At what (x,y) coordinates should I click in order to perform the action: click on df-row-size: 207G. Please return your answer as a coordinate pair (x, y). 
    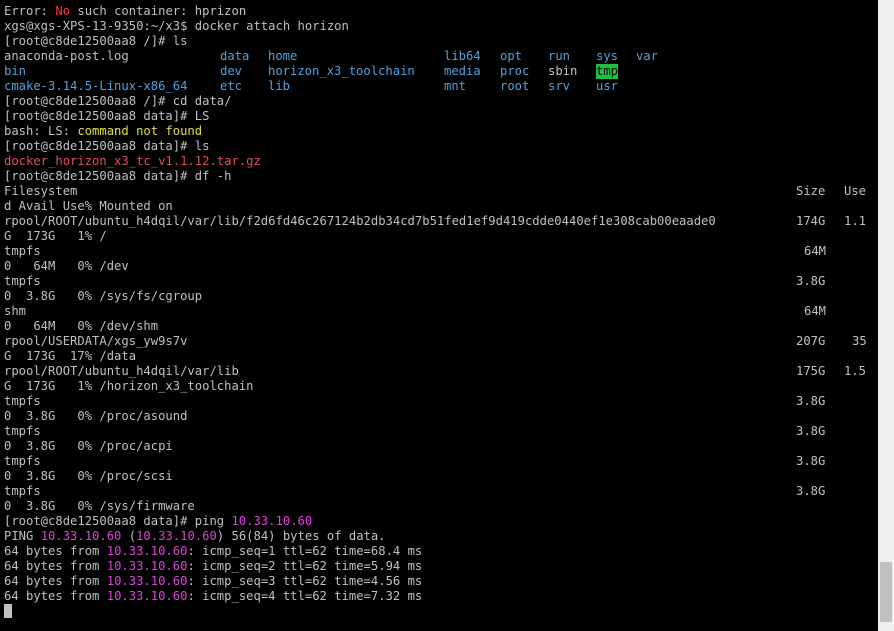
    Looking at the image, I should click on (811, 341).